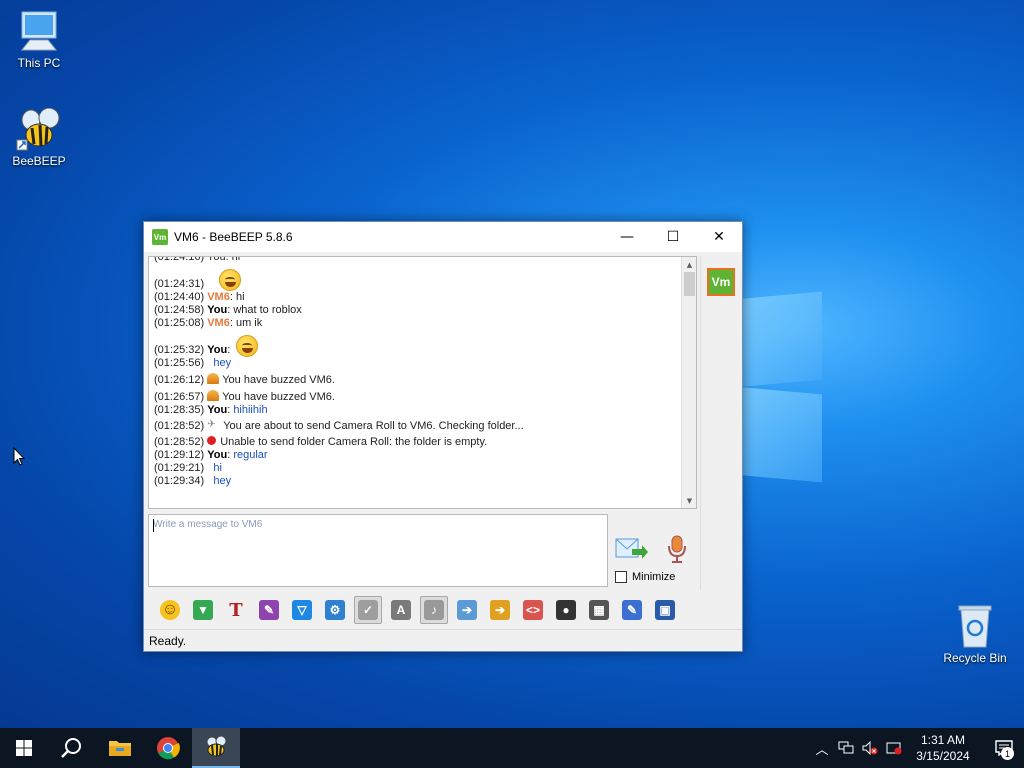 The height and width of the screenshot is (768, 1024). Describe the element at coordinates (179, 426) in the screenshot. I see `chat-timestamp: (01:28:52)` at that location.